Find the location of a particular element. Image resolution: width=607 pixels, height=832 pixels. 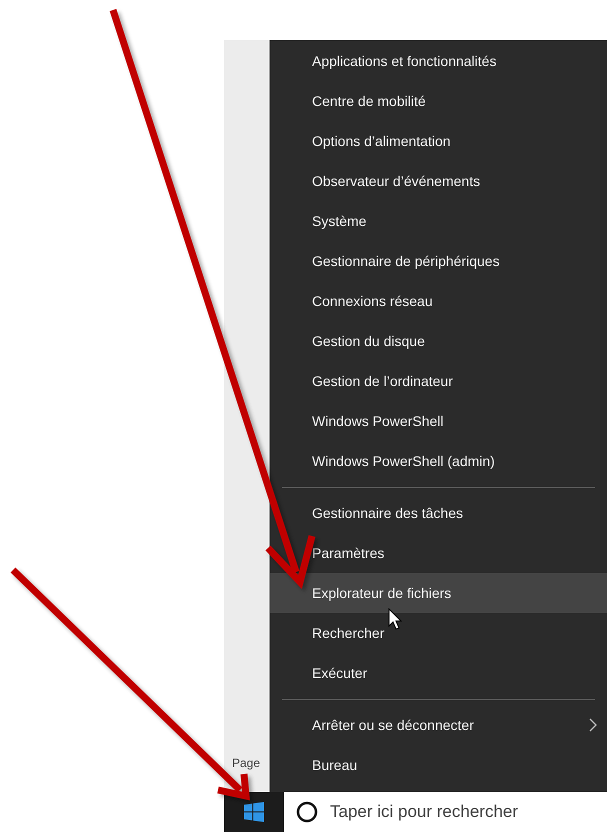

menu-item: Système is located at coordinates (438, 221).